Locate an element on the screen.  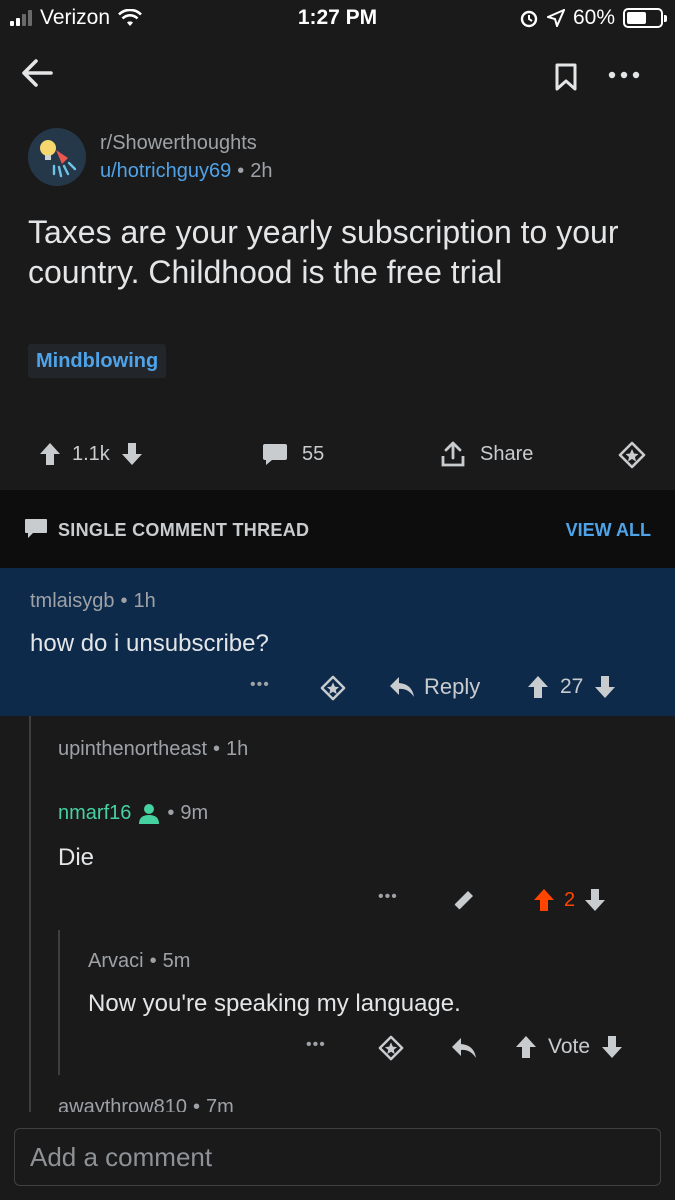
status-bar: Verizon 1:27 PM 60% is located at coordinates (337, 18).